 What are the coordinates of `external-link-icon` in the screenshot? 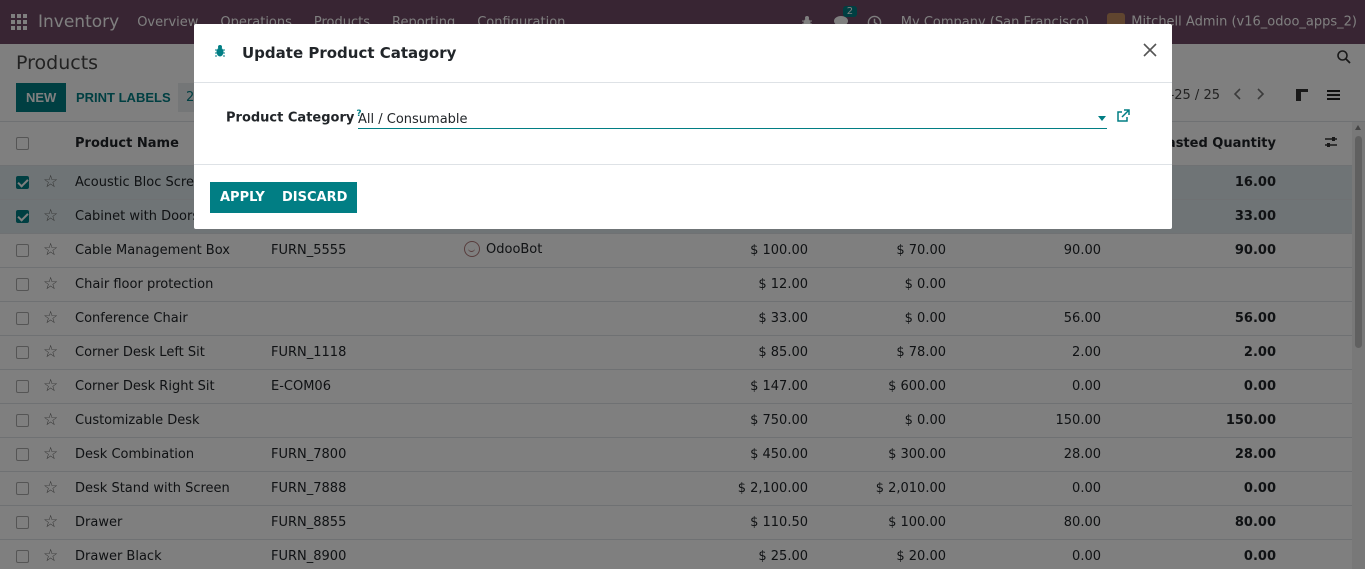 It's located at (1123, 118).